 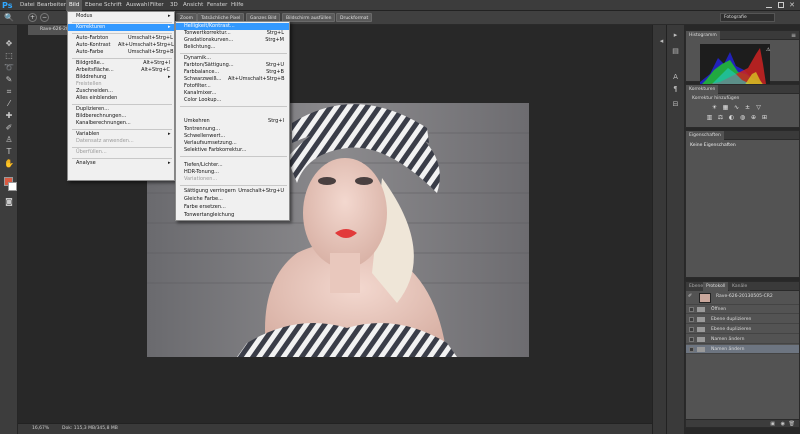 I want to click on zoom-tool-icon: 🔍, so click(x=10, y=17).